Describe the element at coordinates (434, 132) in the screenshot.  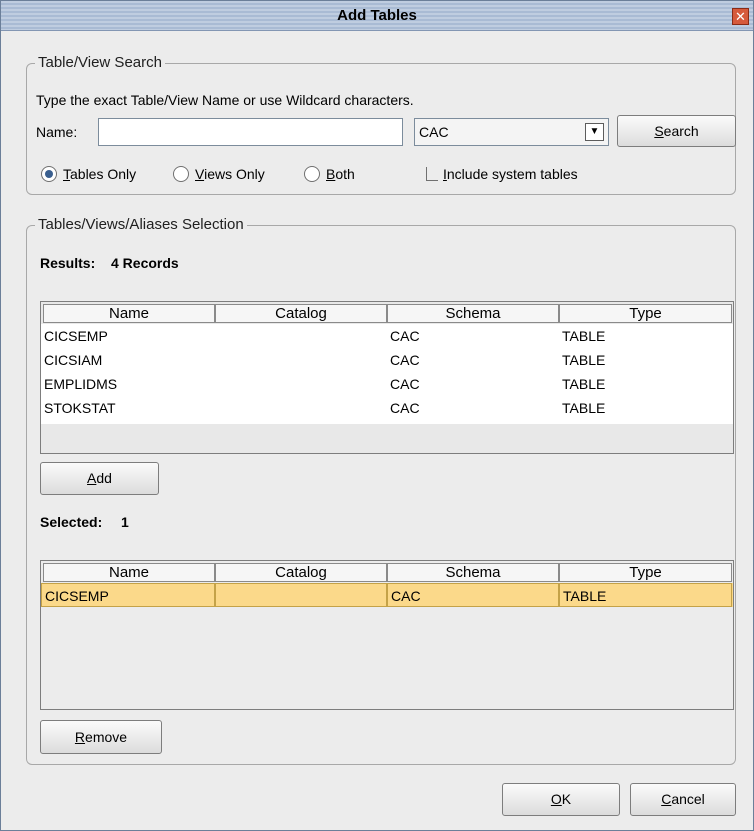
I see `schema-dropdown-value: CAC` at that location.